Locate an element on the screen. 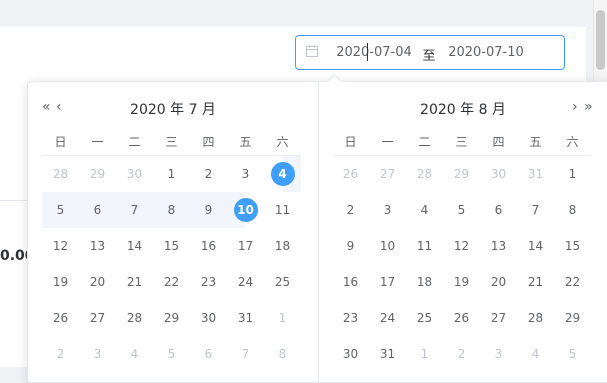 This screenshot has width=607, height=383. calendar-day: 15 is located at coordinates (573, 246).